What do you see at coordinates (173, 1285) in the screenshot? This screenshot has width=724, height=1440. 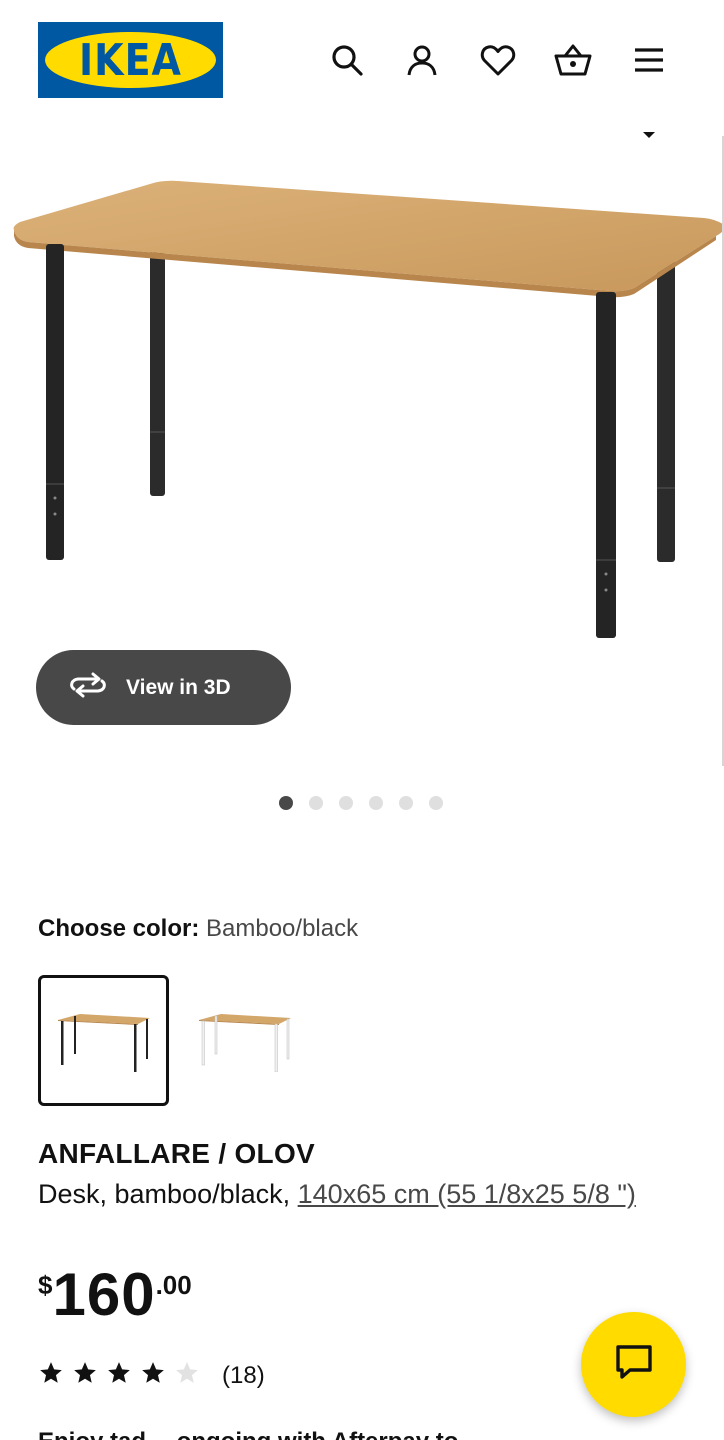 I see `price-decimal: .00` at bounding box center [173, 1285].